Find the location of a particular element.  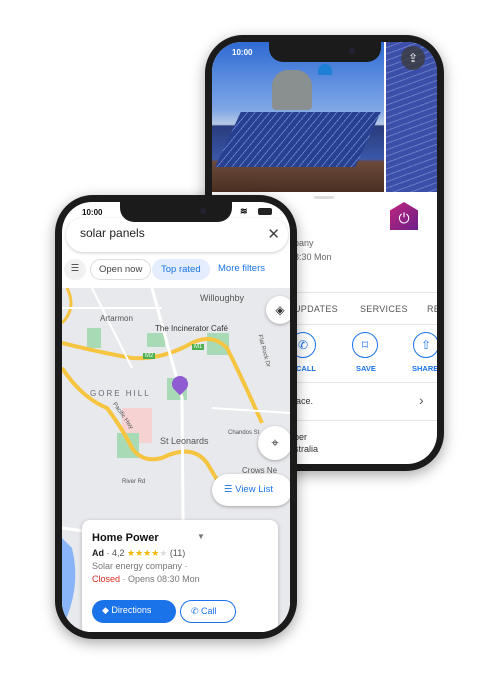

map-label: Chandos St is located at coordinates (244, 433).